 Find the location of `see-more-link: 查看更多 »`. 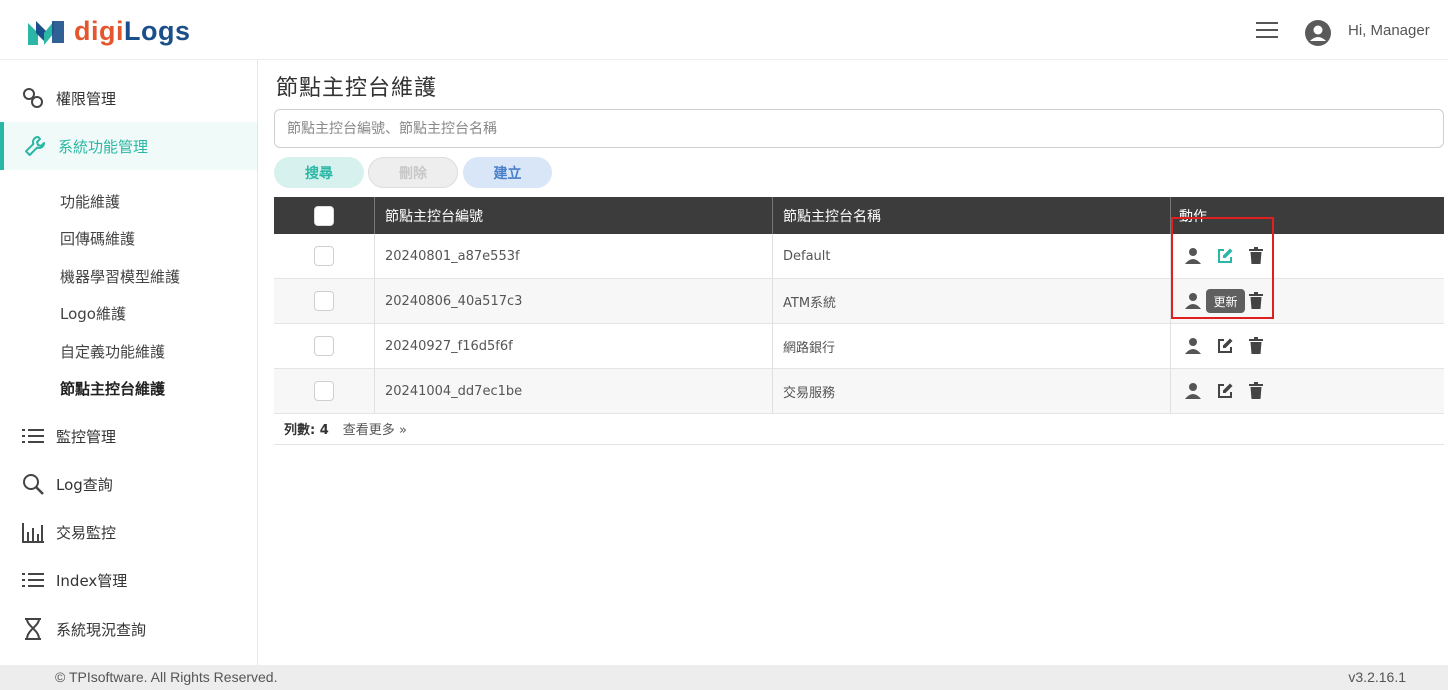

see-more-link: 查看更多 » is located at coordinates (375, 428).